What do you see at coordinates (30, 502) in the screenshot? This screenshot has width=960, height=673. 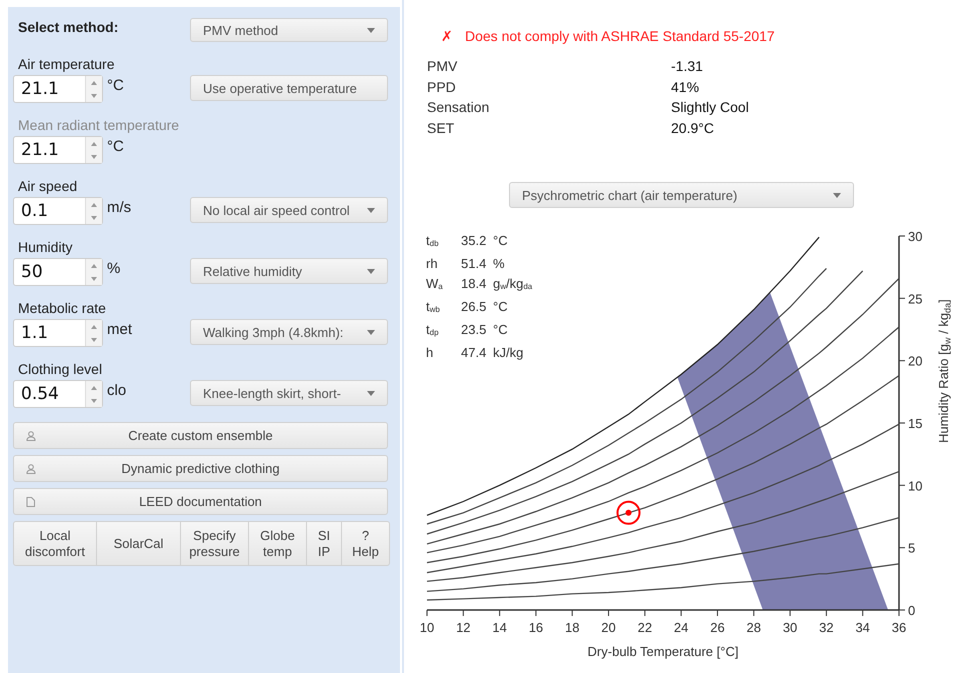 I see `document-icon` at bounding box center [30, 502].